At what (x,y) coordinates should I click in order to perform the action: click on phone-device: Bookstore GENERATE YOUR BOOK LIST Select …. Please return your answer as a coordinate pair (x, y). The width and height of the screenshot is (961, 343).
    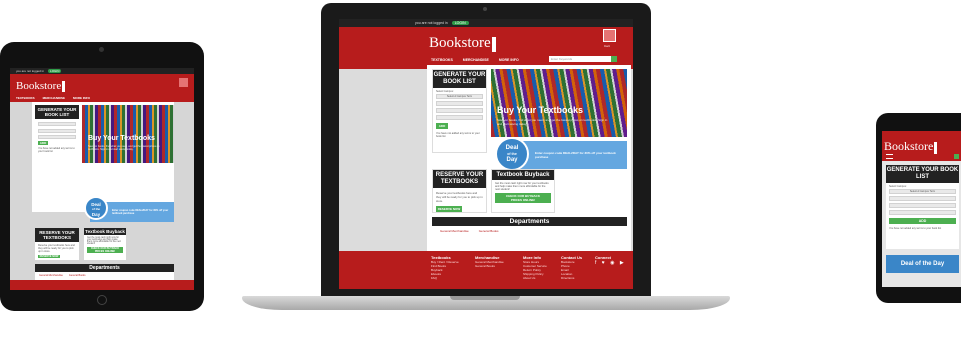
    Looking at the image, I should click on (918, 208).